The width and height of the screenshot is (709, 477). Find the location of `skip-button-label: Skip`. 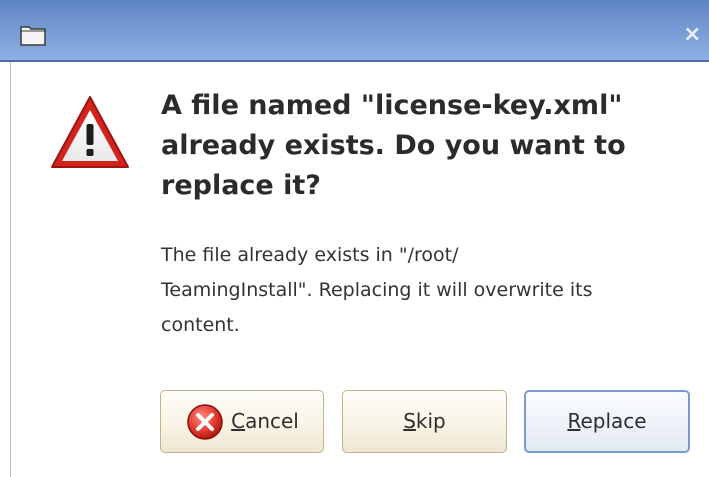

skip-button-label: Skip is located at coordinates (424, 421).